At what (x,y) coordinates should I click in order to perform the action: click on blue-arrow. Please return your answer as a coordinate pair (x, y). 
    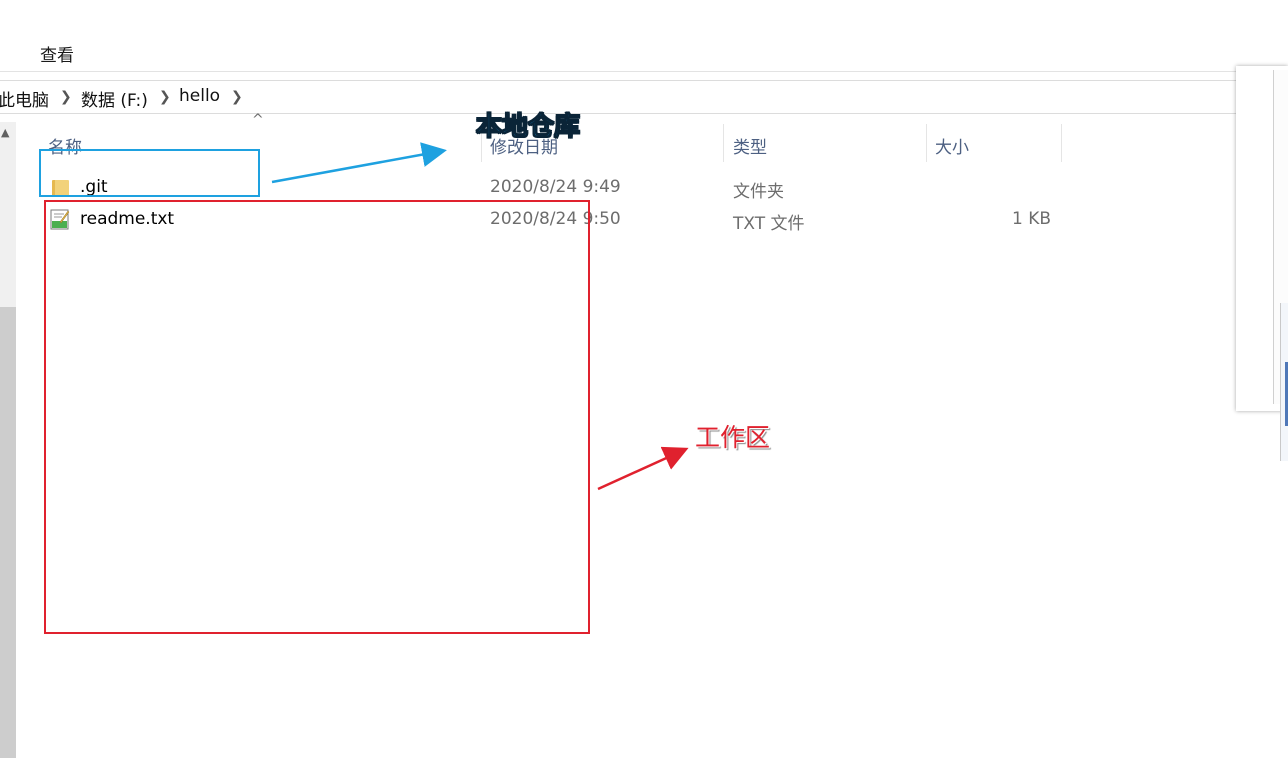
    Looking at the image, I should click on (359, 163).